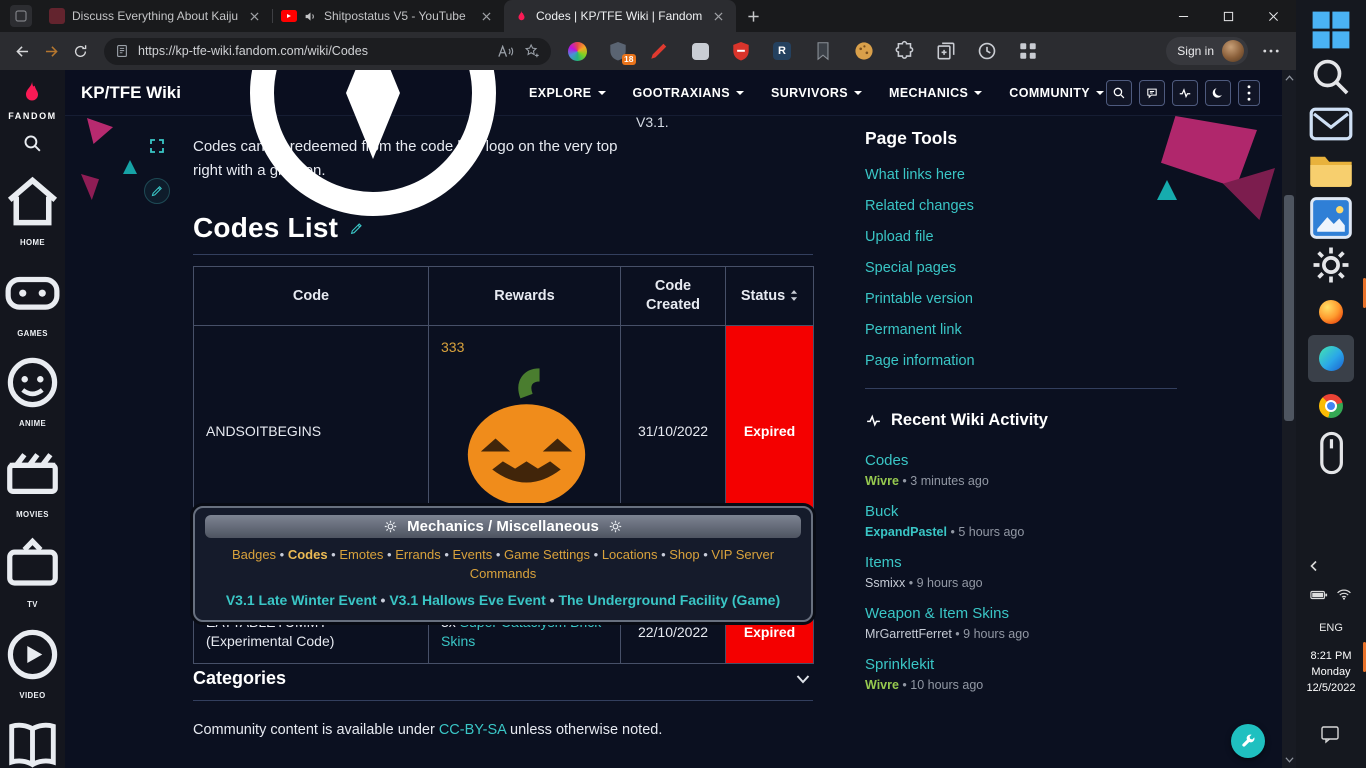 The height and width of the screenshot is (768, 1366). Describe the element at coordinates (157, 146) in the screenshot. I see `expand-view-button` at that location.